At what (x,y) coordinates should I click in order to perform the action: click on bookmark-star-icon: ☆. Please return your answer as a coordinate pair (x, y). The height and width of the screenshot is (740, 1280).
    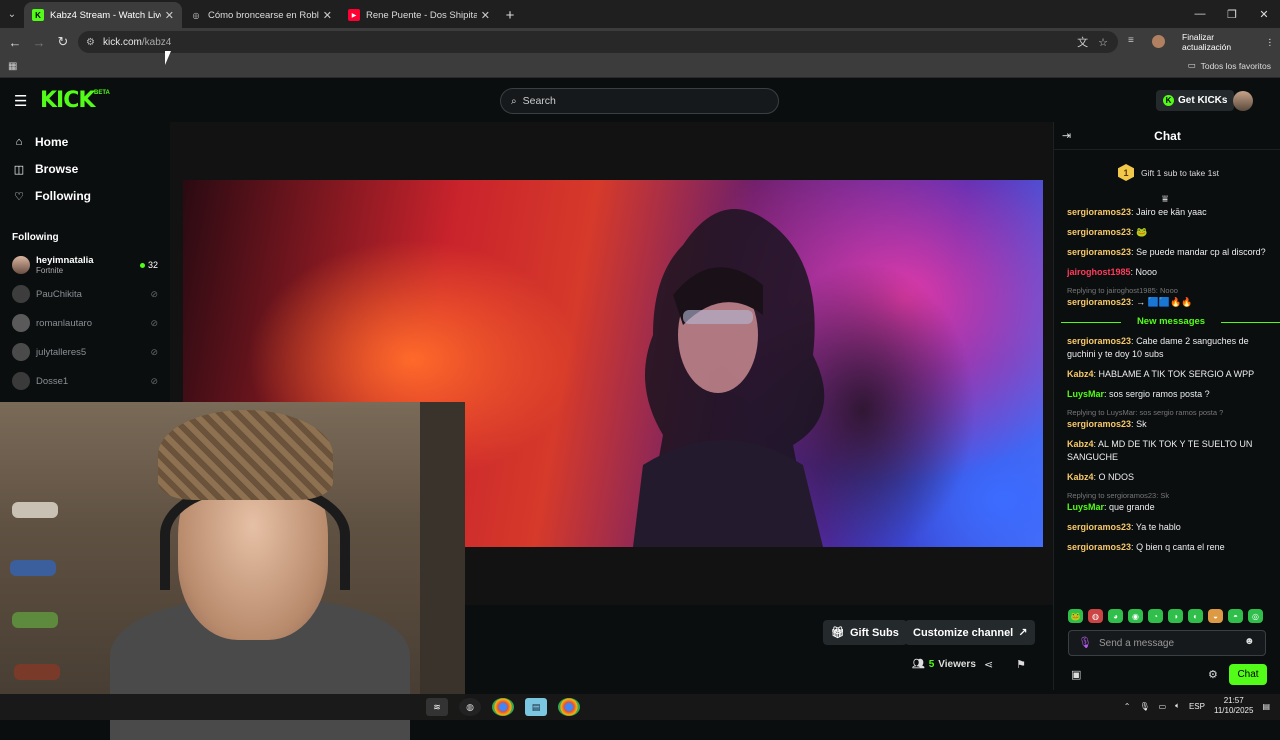
    Looking at the image, I should click on (1103, 42).